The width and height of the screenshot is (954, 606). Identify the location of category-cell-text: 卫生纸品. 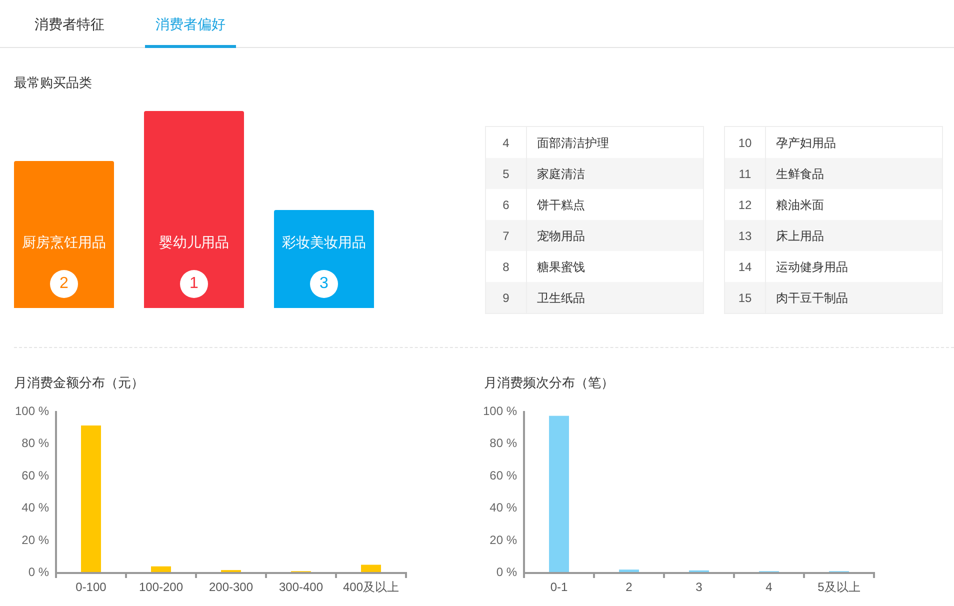
(561, 298).